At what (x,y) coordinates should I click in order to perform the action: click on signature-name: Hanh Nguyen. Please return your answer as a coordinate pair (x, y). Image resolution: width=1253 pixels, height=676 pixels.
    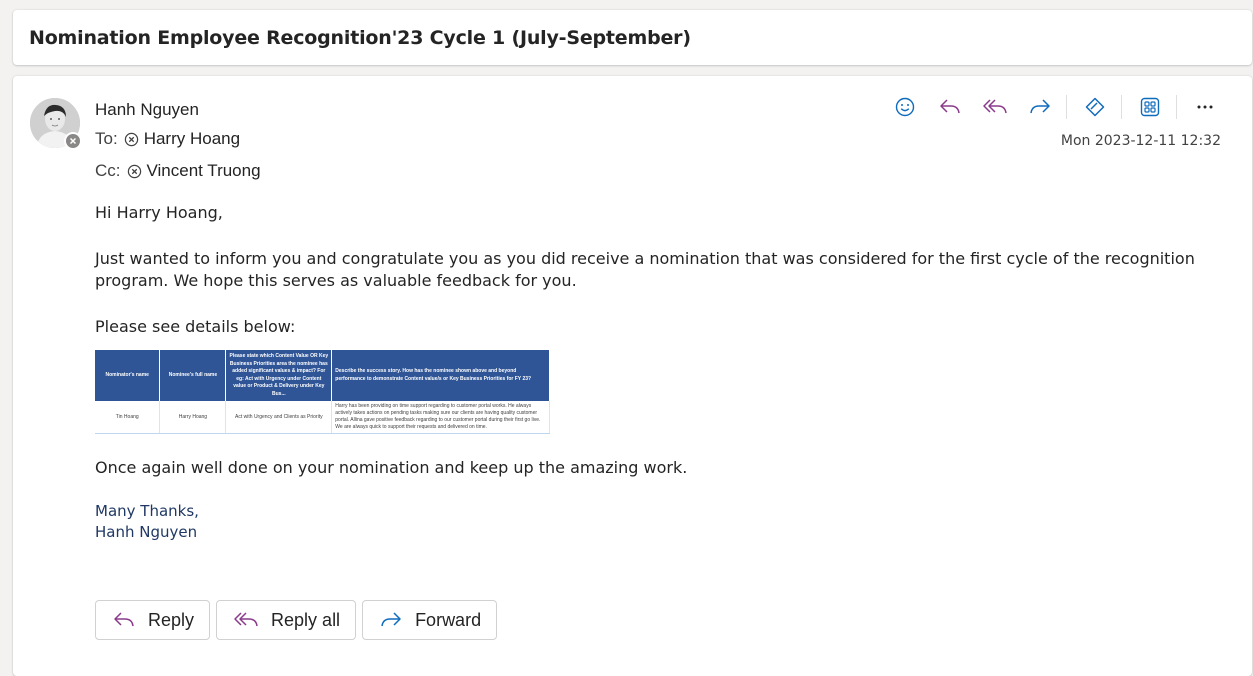
    Looking at the image, I should click on (146, 532).